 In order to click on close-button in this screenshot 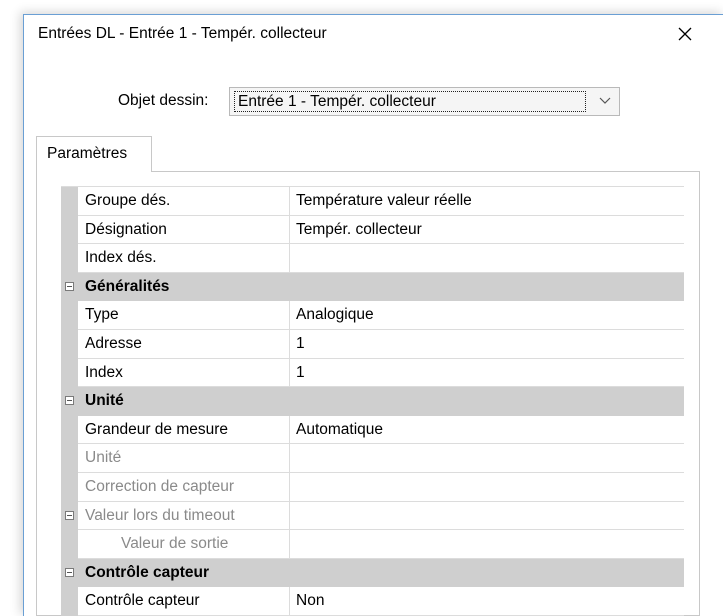, I will do `click(685, 34)`.